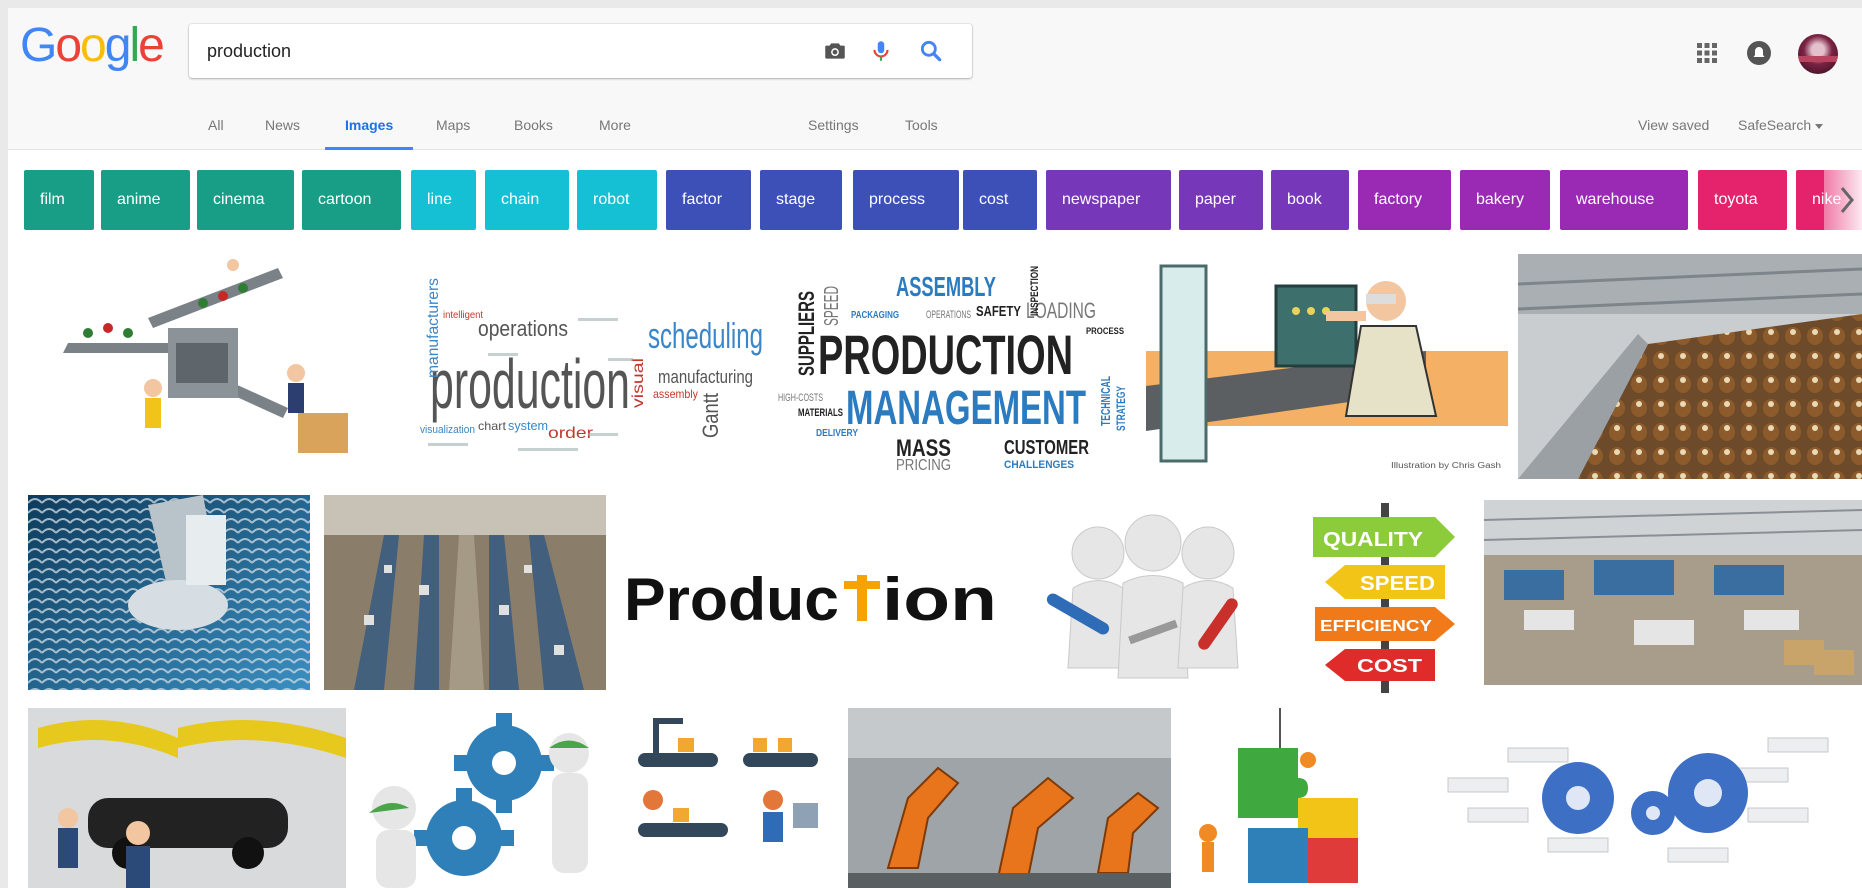 The height and width of the screenshot is (888, 1862). Describe the element at coordinates (906, 200) in the screenshot. I see `chip-process: process` at that location.